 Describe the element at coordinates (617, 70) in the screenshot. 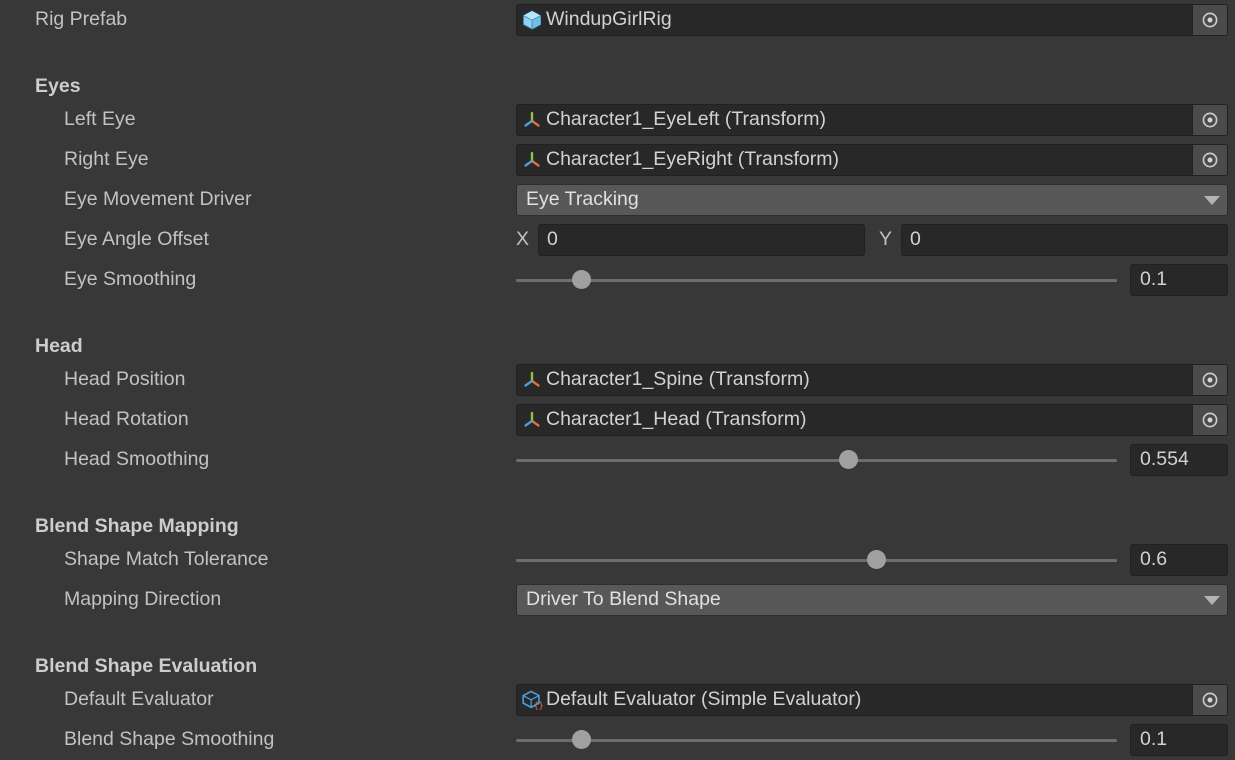

I see `section-eyes-header: Eyes` at that location.